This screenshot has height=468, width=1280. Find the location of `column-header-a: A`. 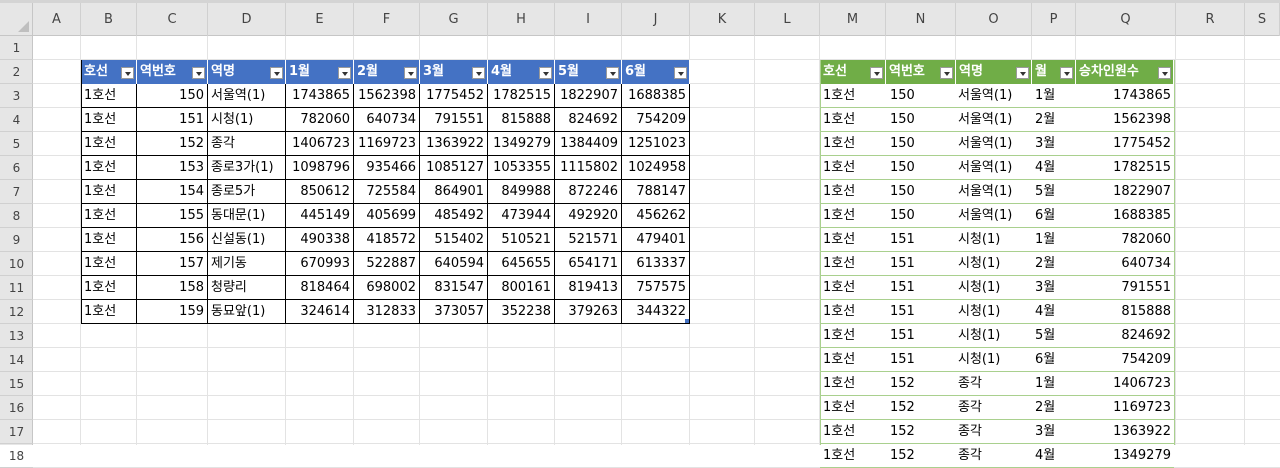

column-header-a: A is located at coordinates (57, 19).